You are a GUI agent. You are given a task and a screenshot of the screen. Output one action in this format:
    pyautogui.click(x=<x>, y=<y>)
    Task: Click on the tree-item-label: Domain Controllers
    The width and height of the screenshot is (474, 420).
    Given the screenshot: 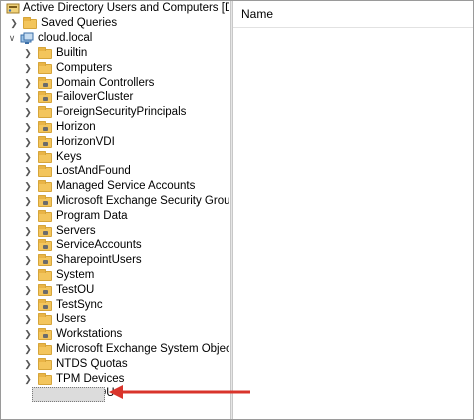 What is the action you would take?
    pyautogui.click(x=105, y=82)
    